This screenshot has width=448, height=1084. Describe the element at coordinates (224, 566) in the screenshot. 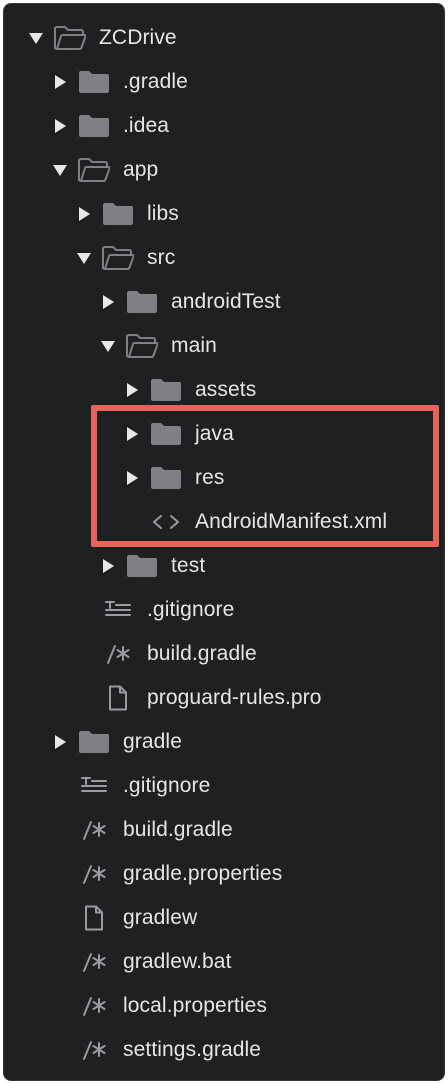

I see `tree-row-test: test` at that location.